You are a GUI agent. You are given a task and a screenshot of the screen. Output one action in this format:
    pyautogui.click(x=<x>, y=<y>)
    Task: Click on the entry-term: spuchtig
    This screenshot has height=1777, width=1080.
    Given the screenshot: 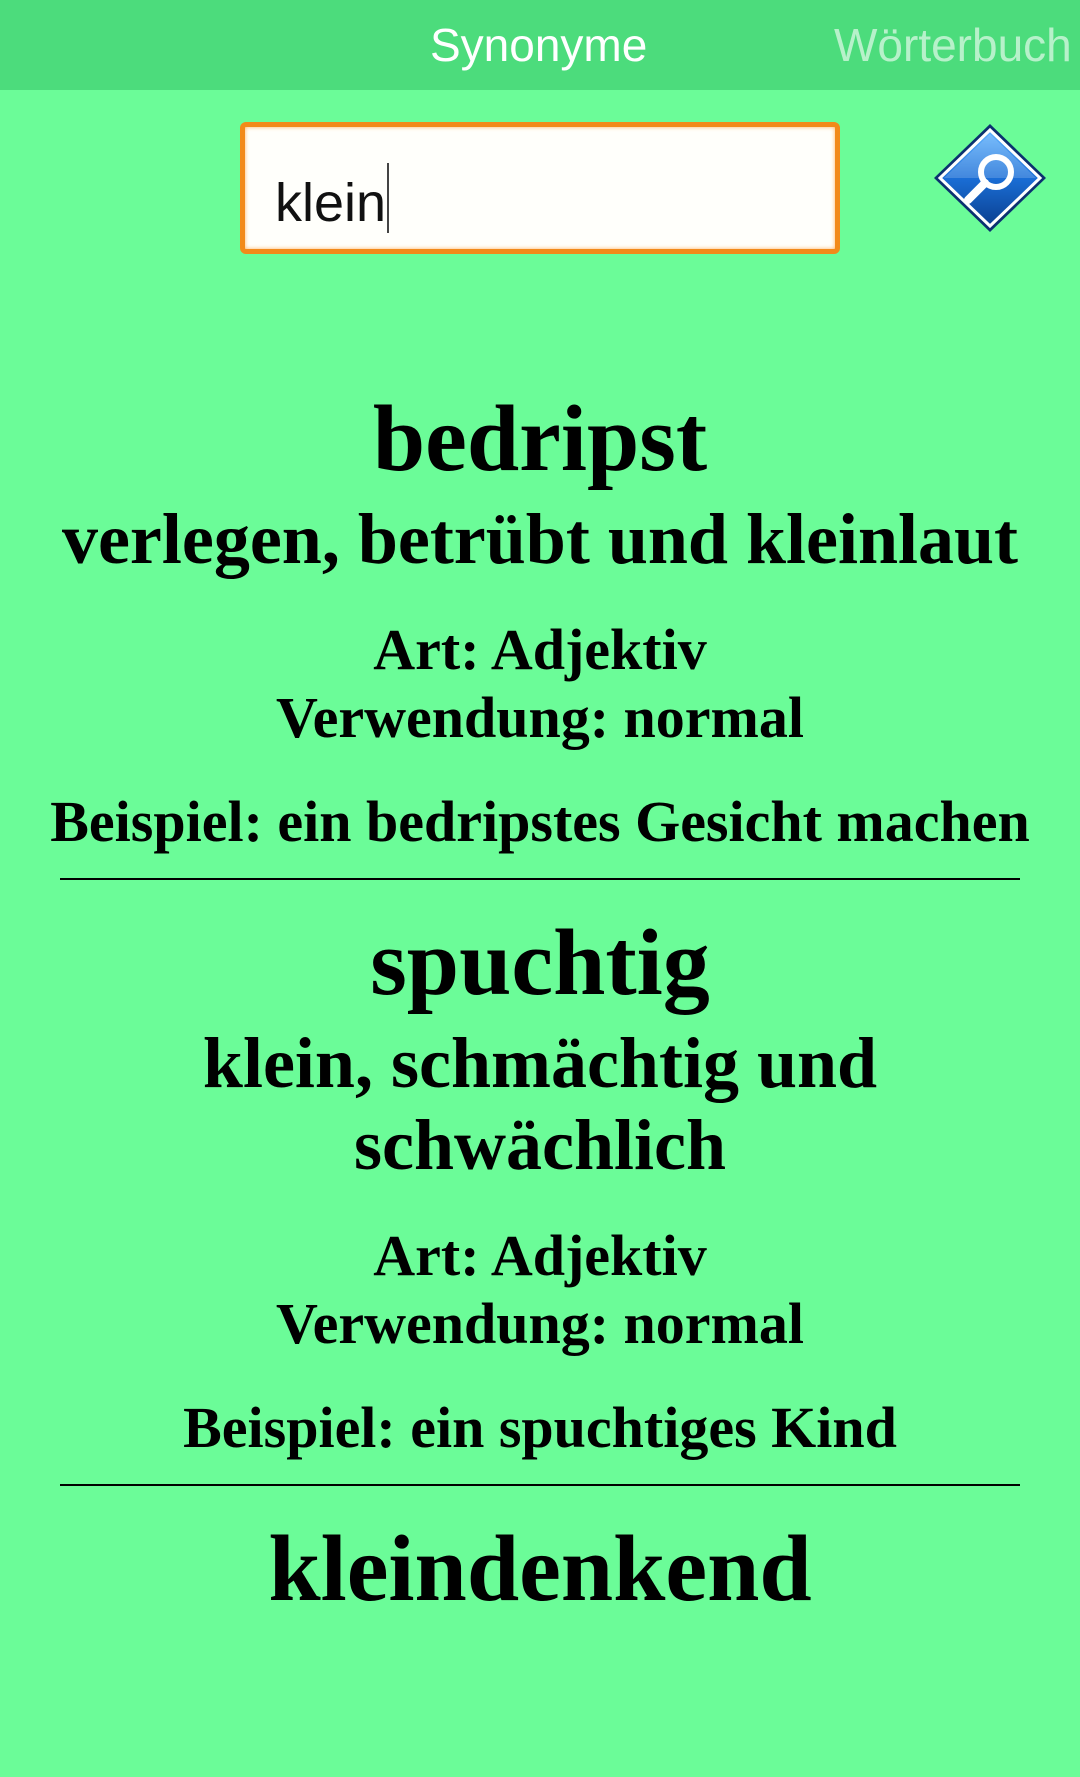 What is the action you would take?
    pyautogui.click(x=540, y=963)
    